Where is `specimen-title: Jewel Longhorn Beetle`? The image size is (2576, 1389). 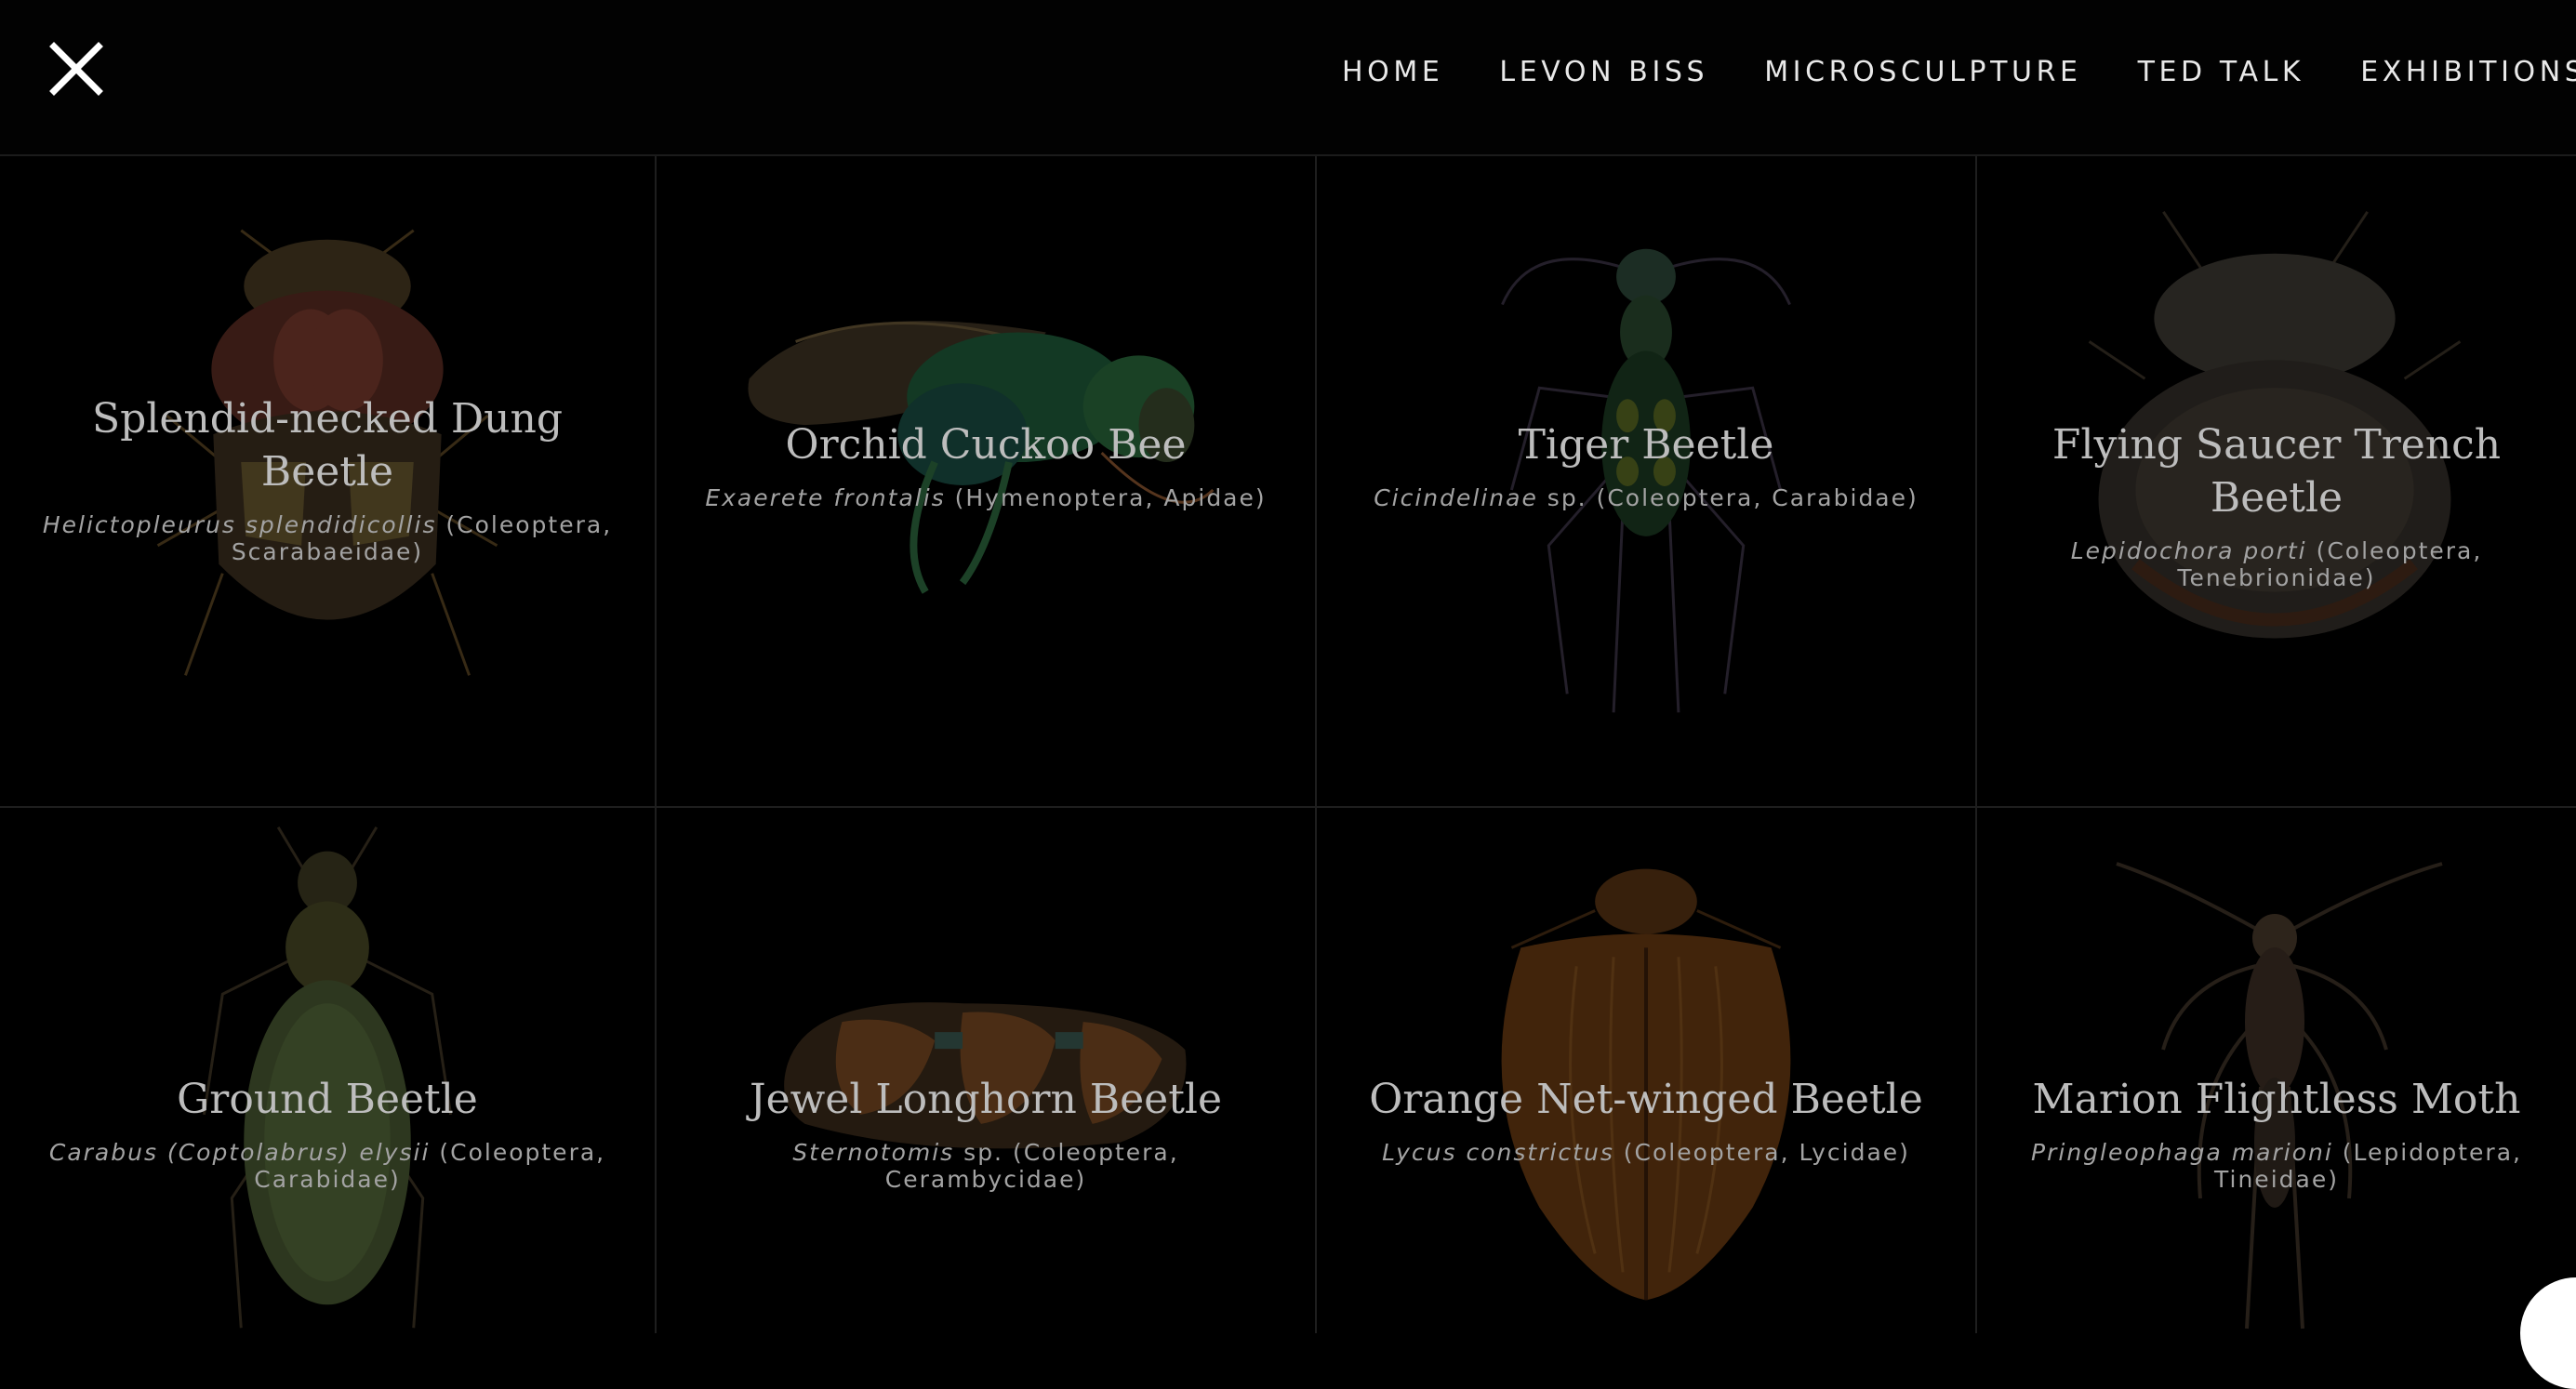
specimen-title: Jewel Longhorn Beetle is located at coordinates (986, 1099).